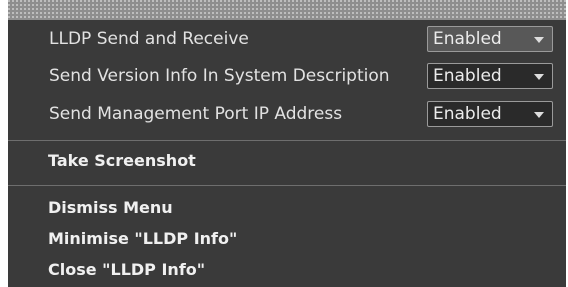 The width and height of the screenshot is (568, 287). I want to click on setting-row-send-mgmt-ip: Send Management Port IP Address Enabled, so click(287, 114).